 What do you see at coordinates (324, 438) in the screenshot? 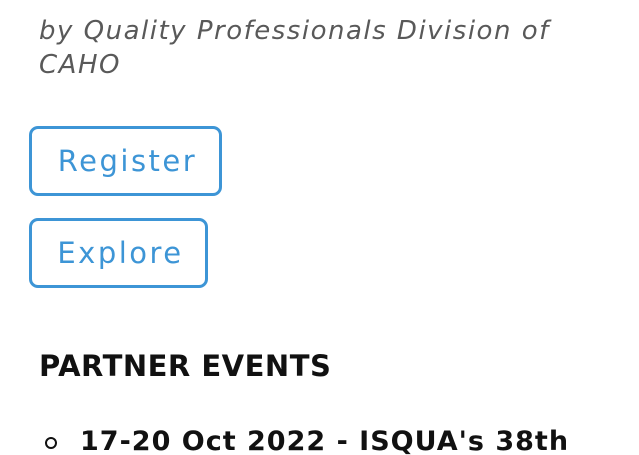
I see `partner-event-text: 17-20 Oct 2022 - ISQUA's 38th` at bounding box center [324, 438].